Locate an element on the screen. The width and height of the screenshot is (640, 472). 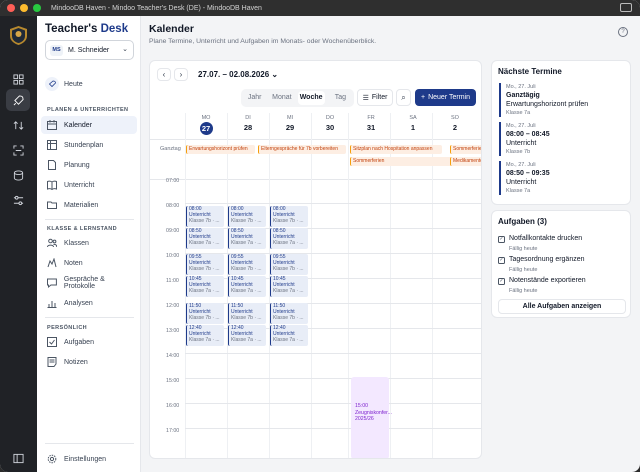
sidebar-item-planung: Planung is located at coordinates (89, 165).